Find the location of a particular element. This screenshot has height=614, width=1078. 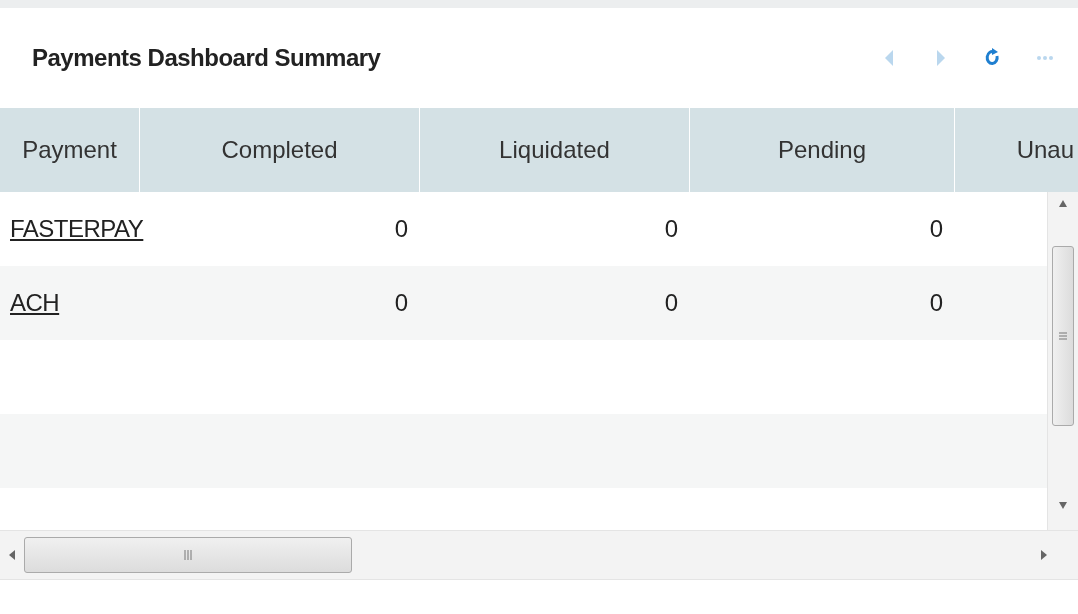

horizontal-scrollbar is located at coordinates (539, 555).